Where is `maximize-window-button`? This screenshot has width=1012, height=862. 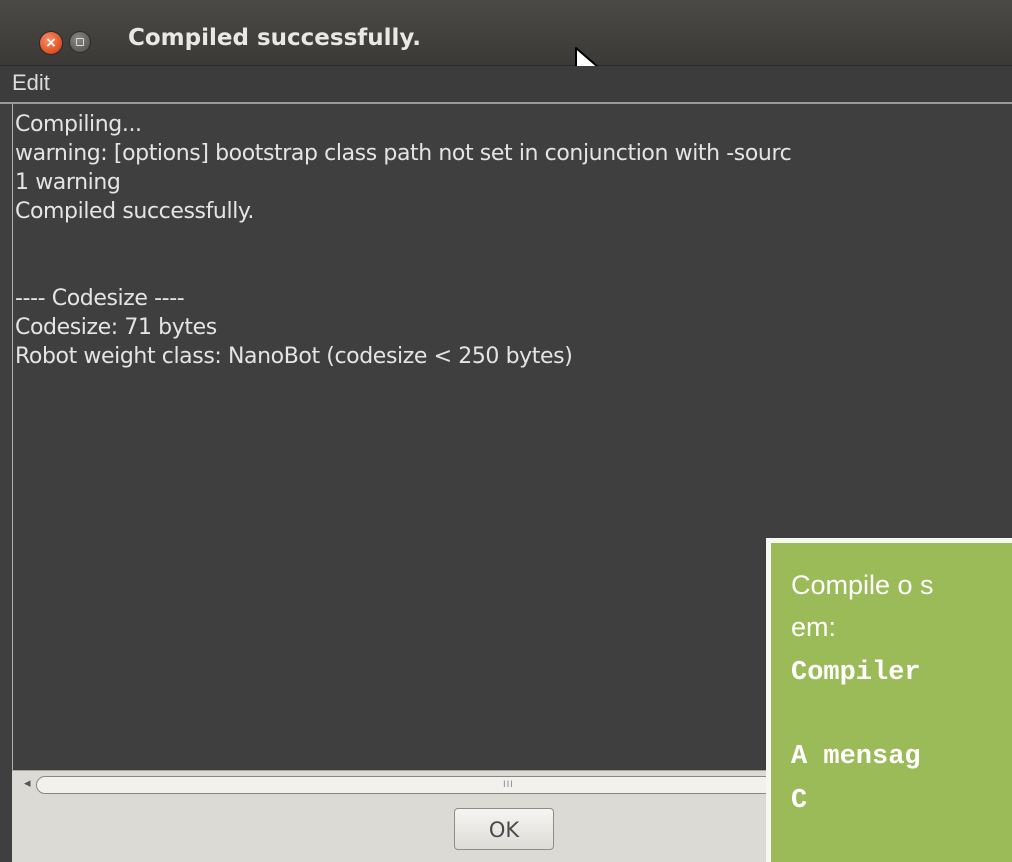
maximize-window-button is located at coordinates (80, 42).